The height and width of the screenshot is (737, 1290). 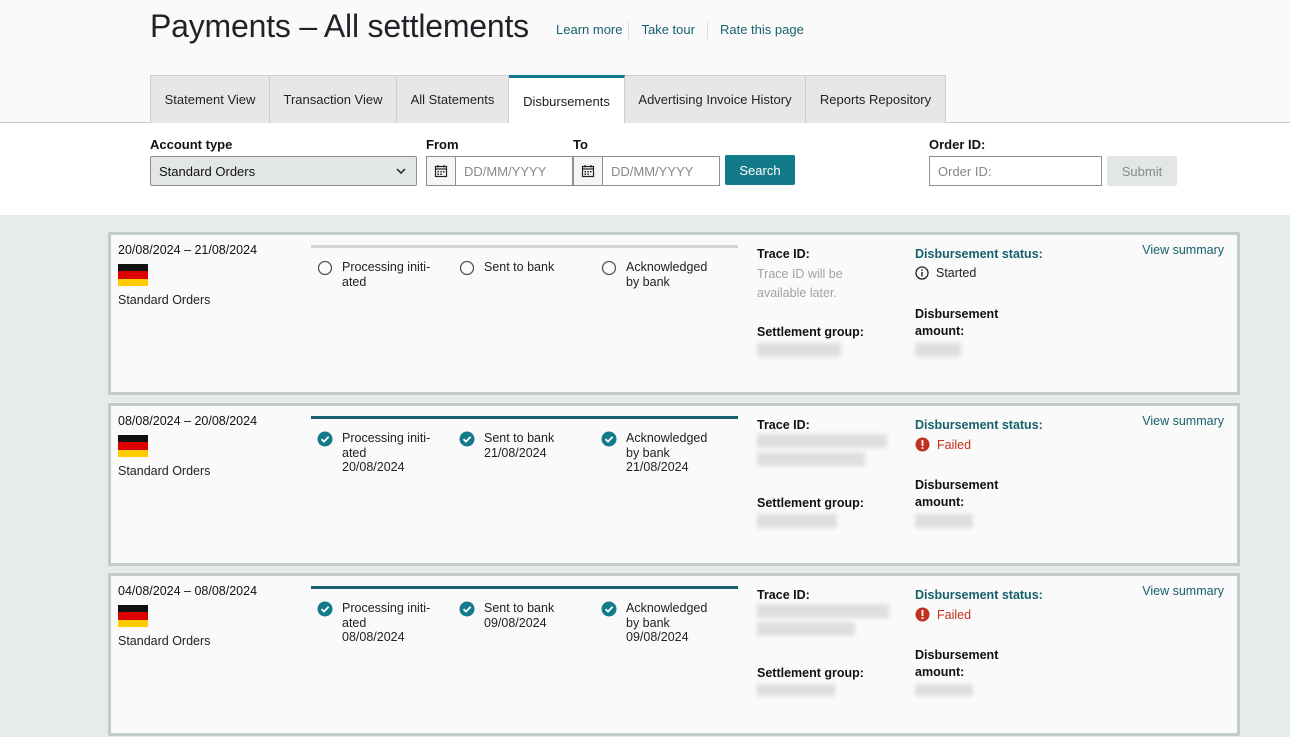 What do you see at coordinates (207, 171) in the screenshot?
I see `account-type-value: Standard Orders` at bounding box center [207, 171].